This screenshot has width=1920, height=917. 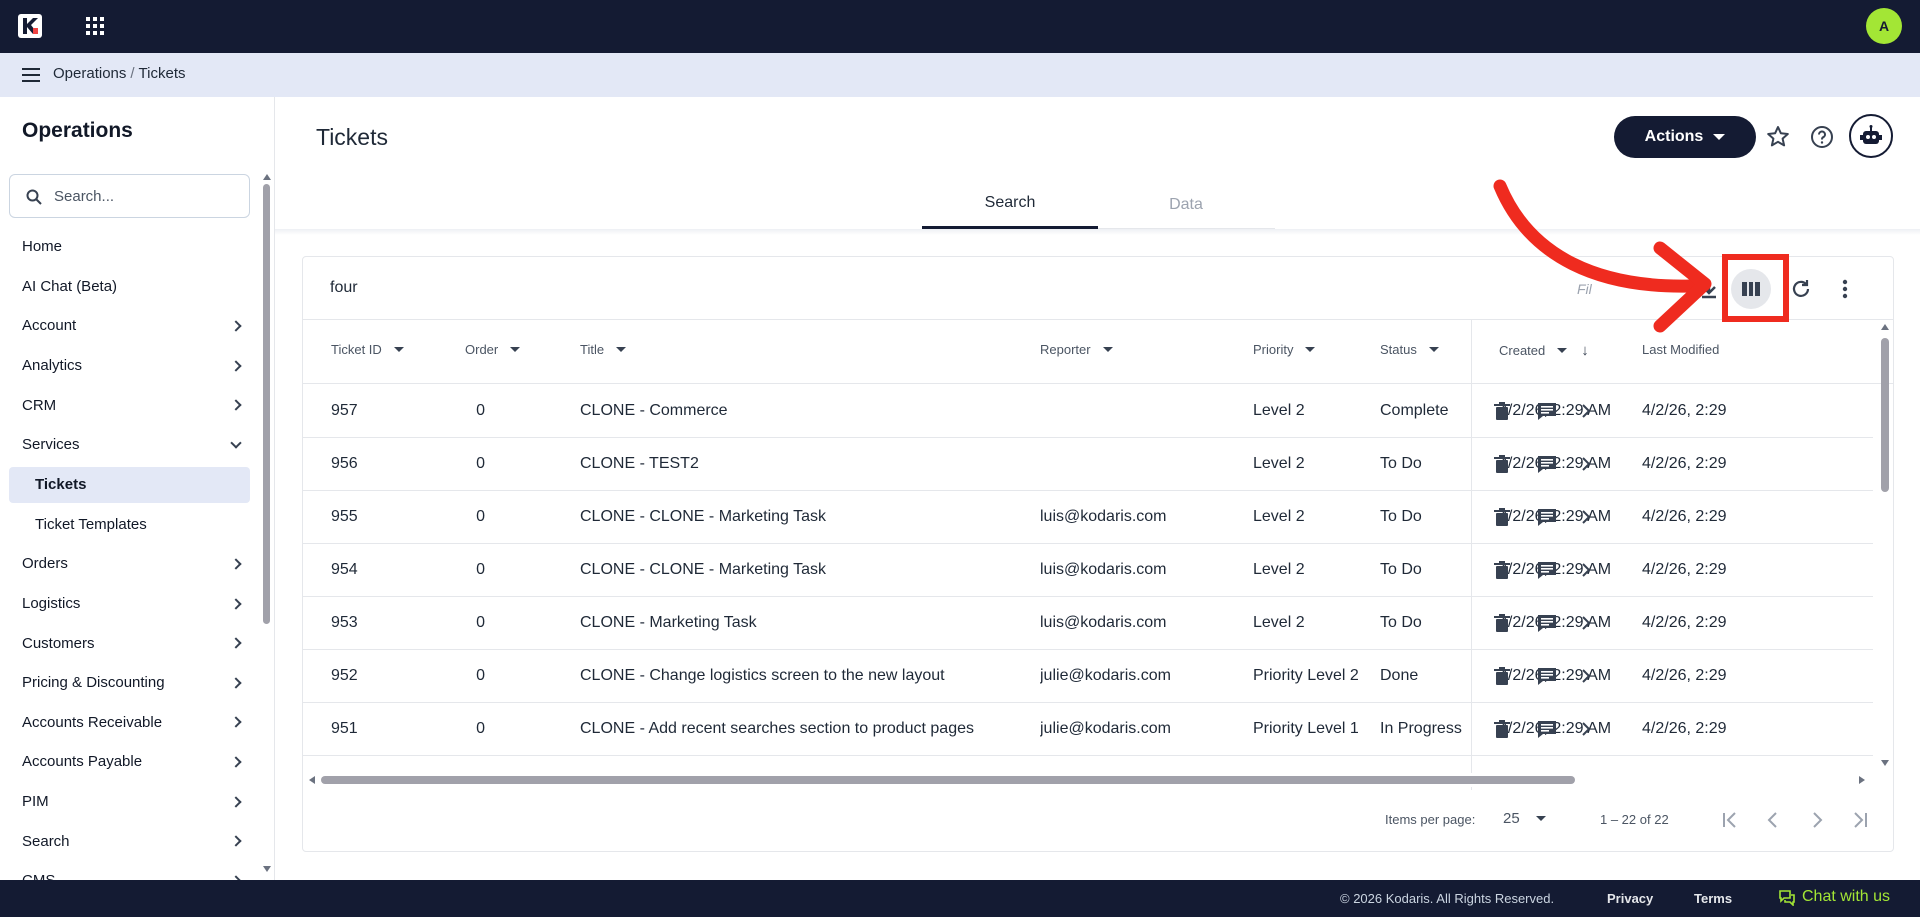 What do you see at coordinates (131, 366) in the screenshot?
I see `sidebar-item-analytics: Analytics` at bounding box center [131, 366].